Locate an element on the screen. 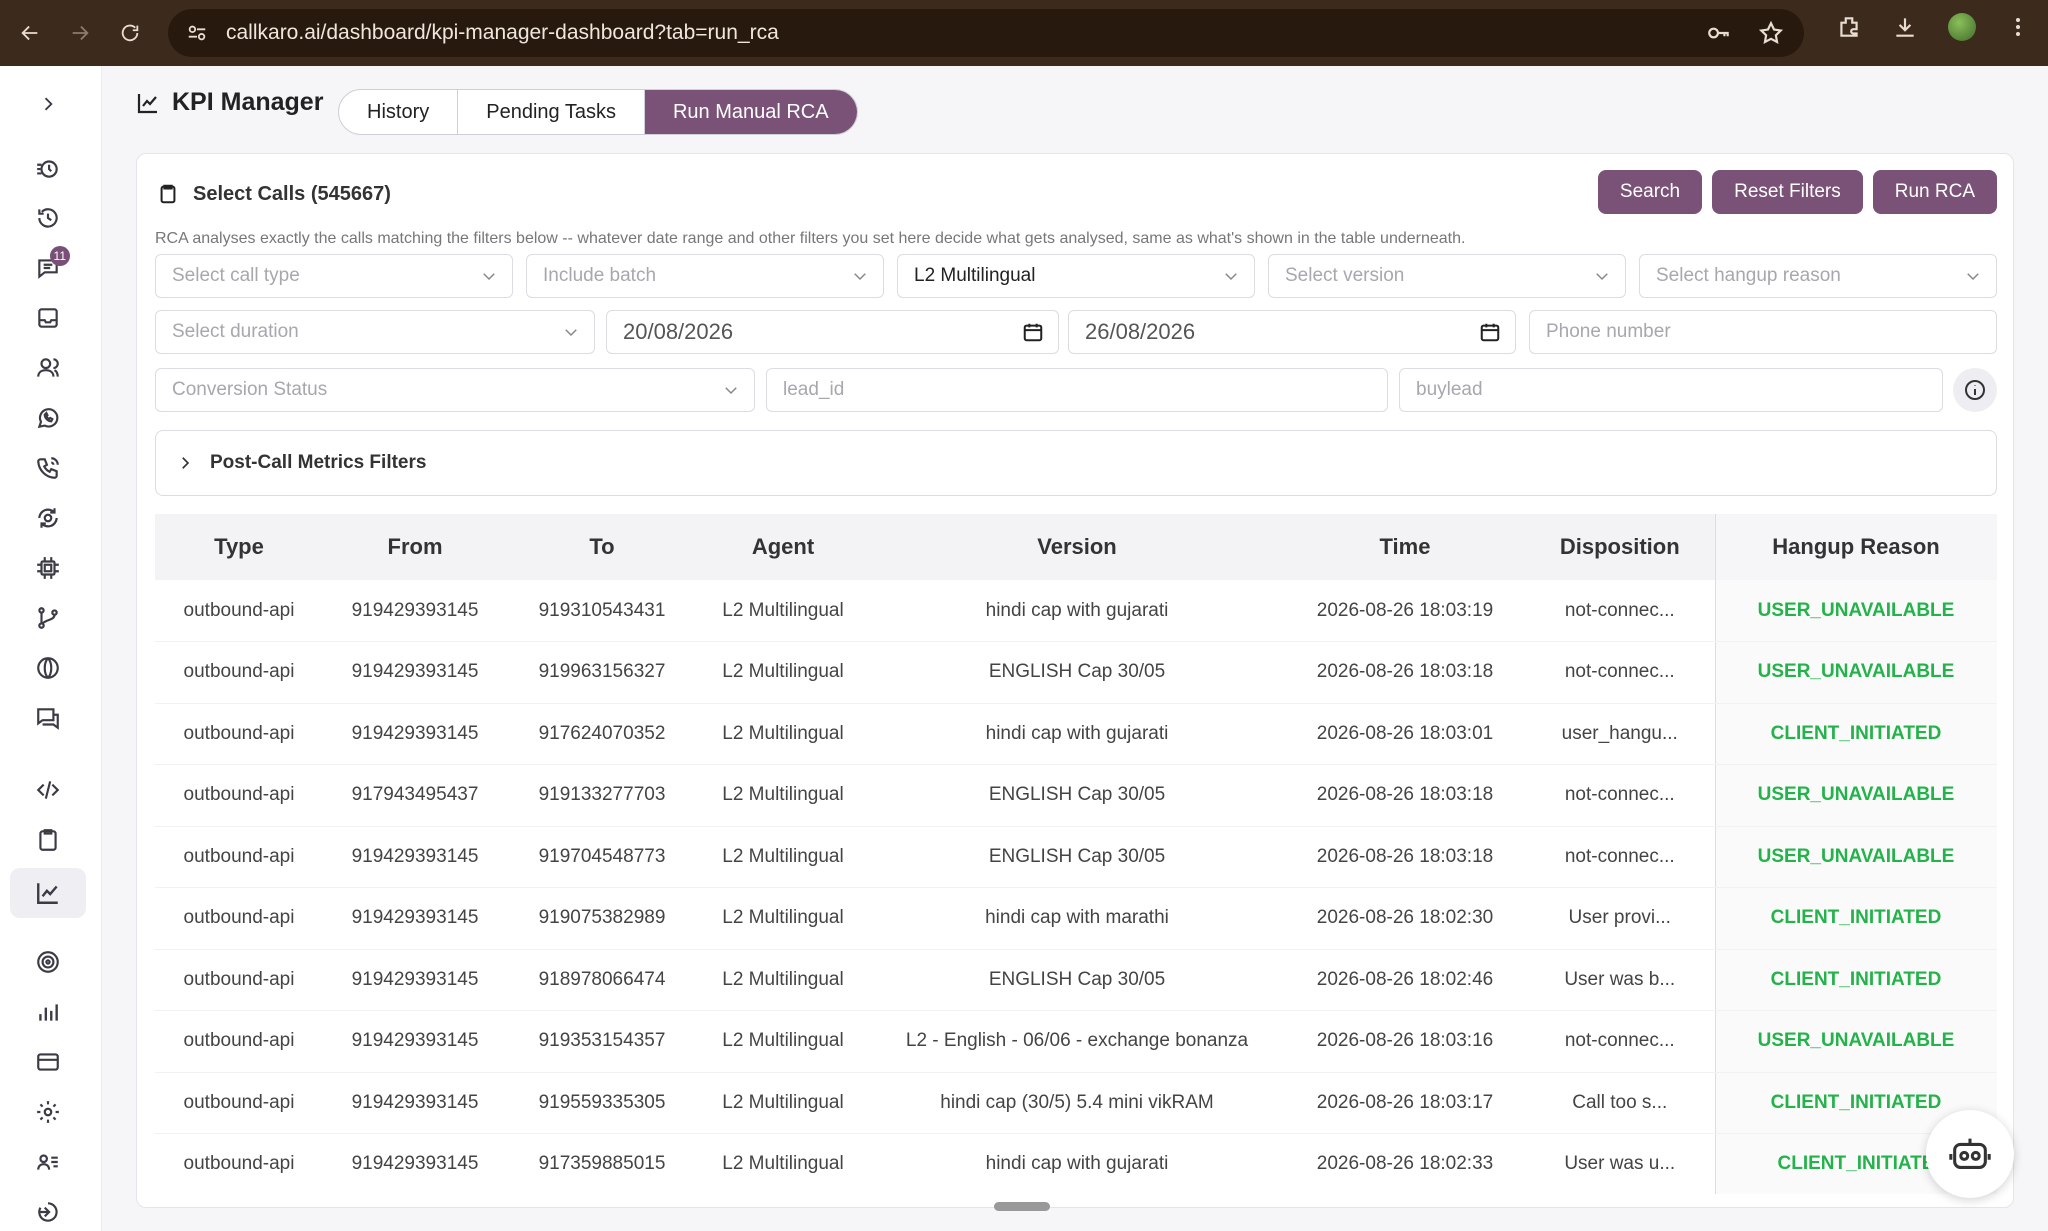  column-header-from: From is located at coordinates (415, 547).